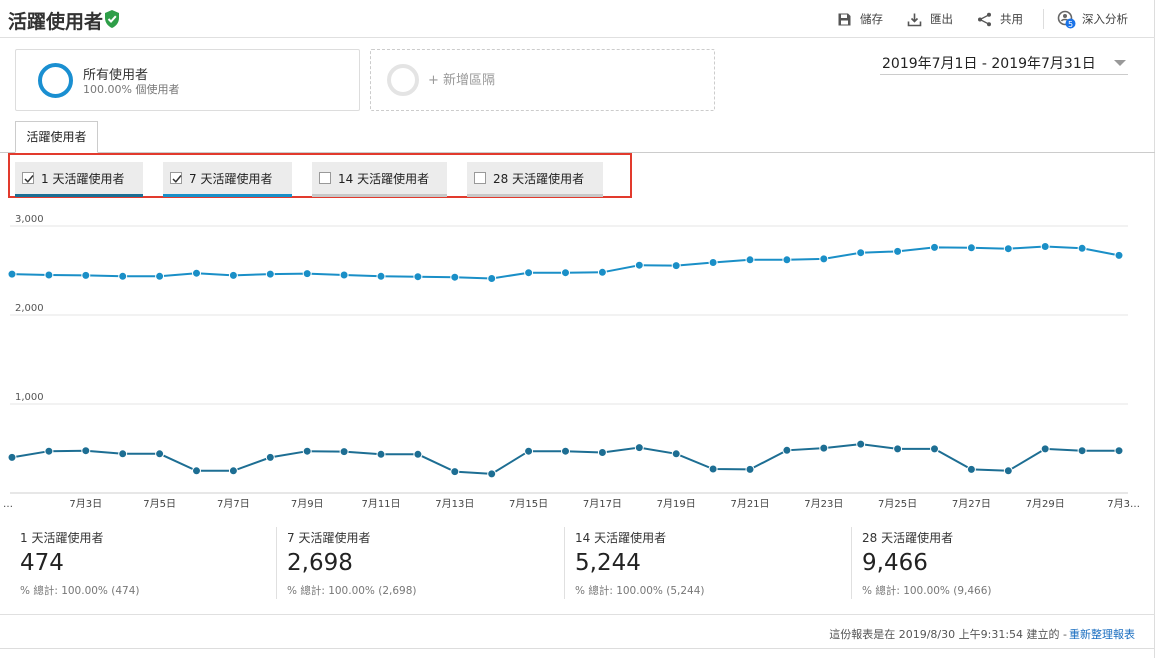 This screenshot has height=658, width=1155. I want to click on metric-chip-label: 1 天活躍使用者, so click(83, 179).